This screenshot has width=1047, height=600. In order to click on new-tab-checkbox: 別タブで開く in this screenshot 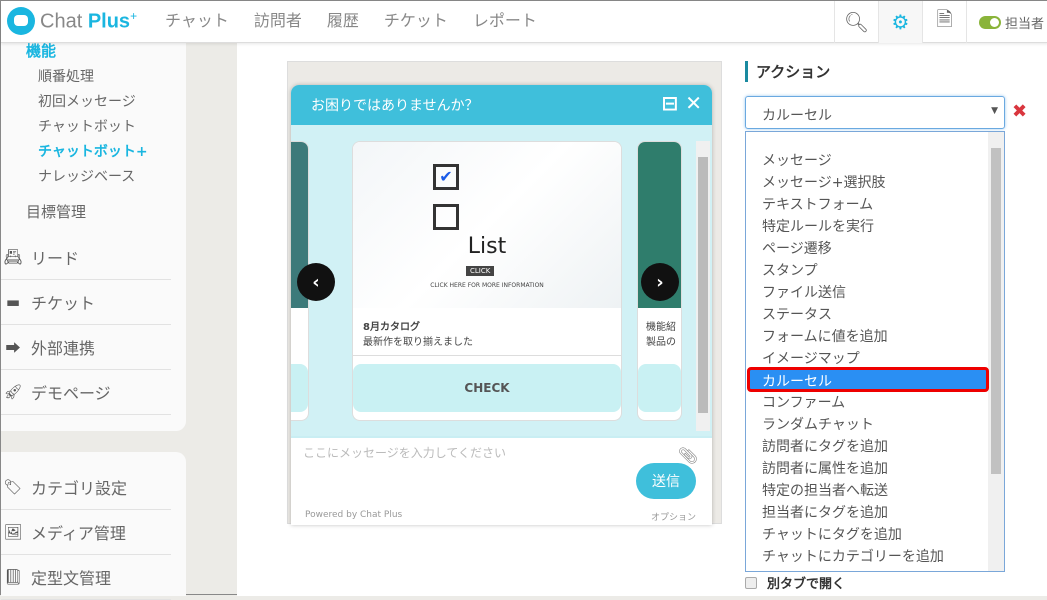, I will do `click(795, 582)`.